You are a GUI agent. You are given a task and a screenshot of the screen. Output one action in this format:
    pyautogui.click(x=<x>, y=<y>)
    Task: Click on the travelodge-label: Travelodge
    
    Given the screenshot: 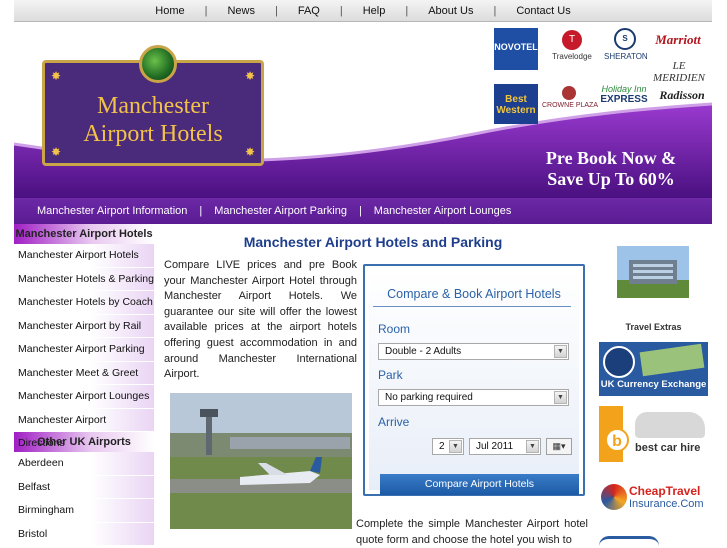 What is the action you would take?
    pyautogui.click(x=572, y=56)
    